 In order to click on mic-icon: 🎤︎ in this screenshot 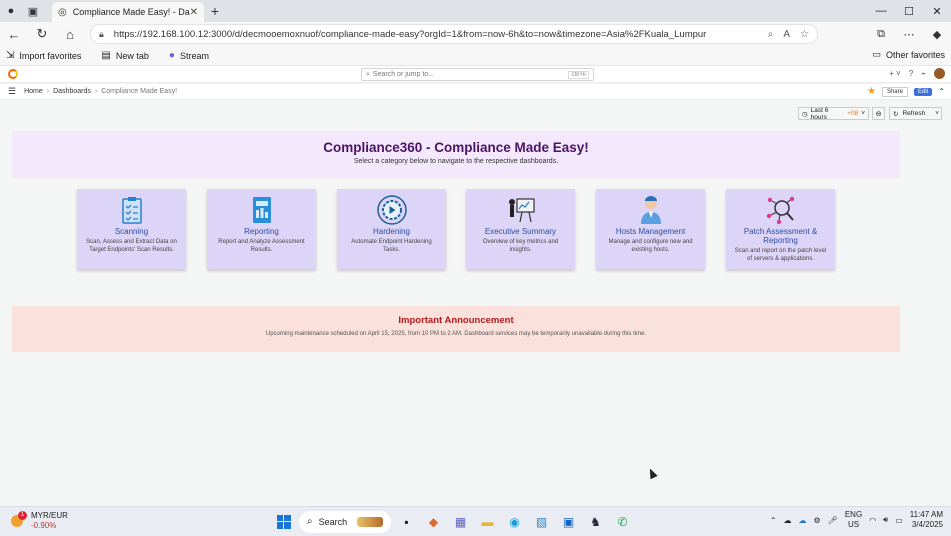, I will do `click(833, 520)`.